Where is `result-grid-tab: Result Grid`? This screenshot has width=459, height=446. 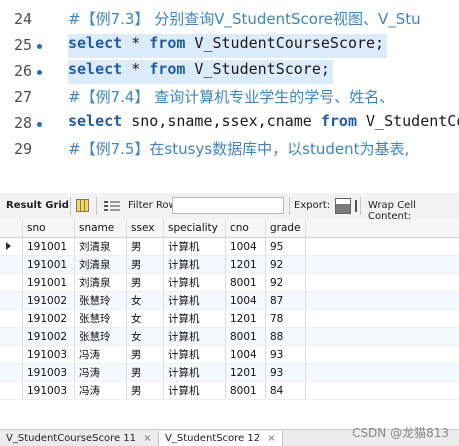
result-grid-tab: Result Grid is located at coordinates (37, 205).